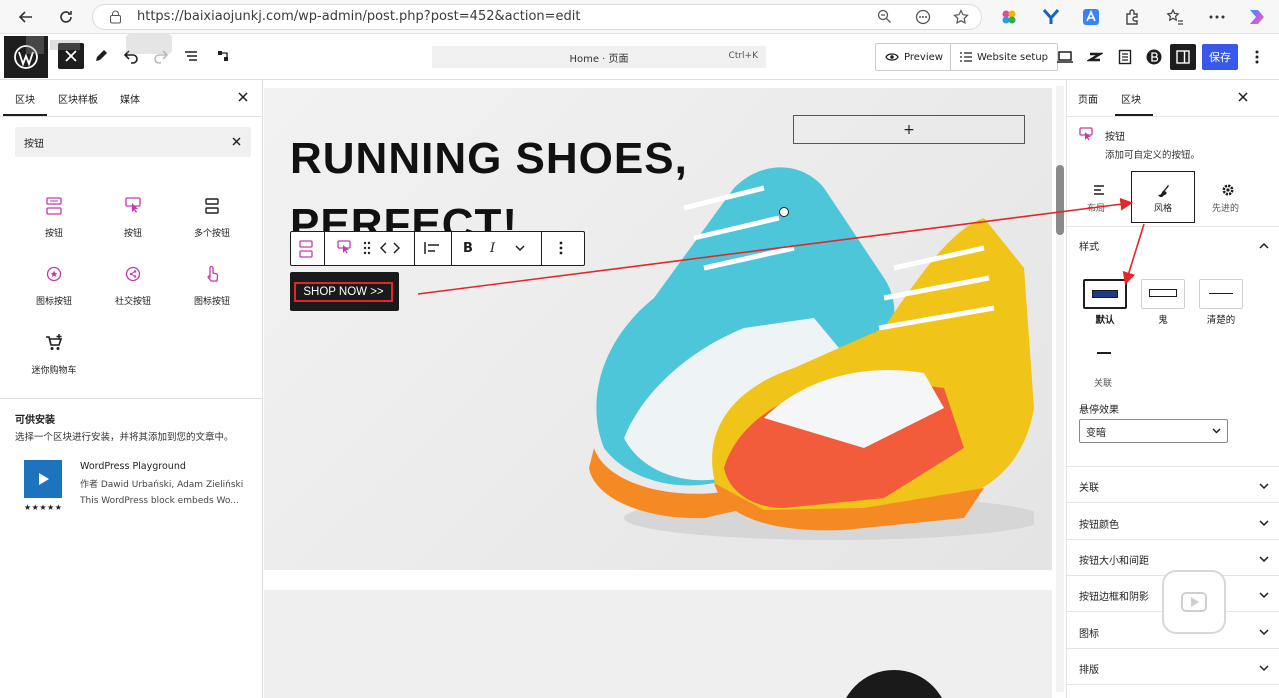 The width and height of the screenshot is (1279, 698). I want to click on canvas-scrollbar-thumb, so click(1060, 200).